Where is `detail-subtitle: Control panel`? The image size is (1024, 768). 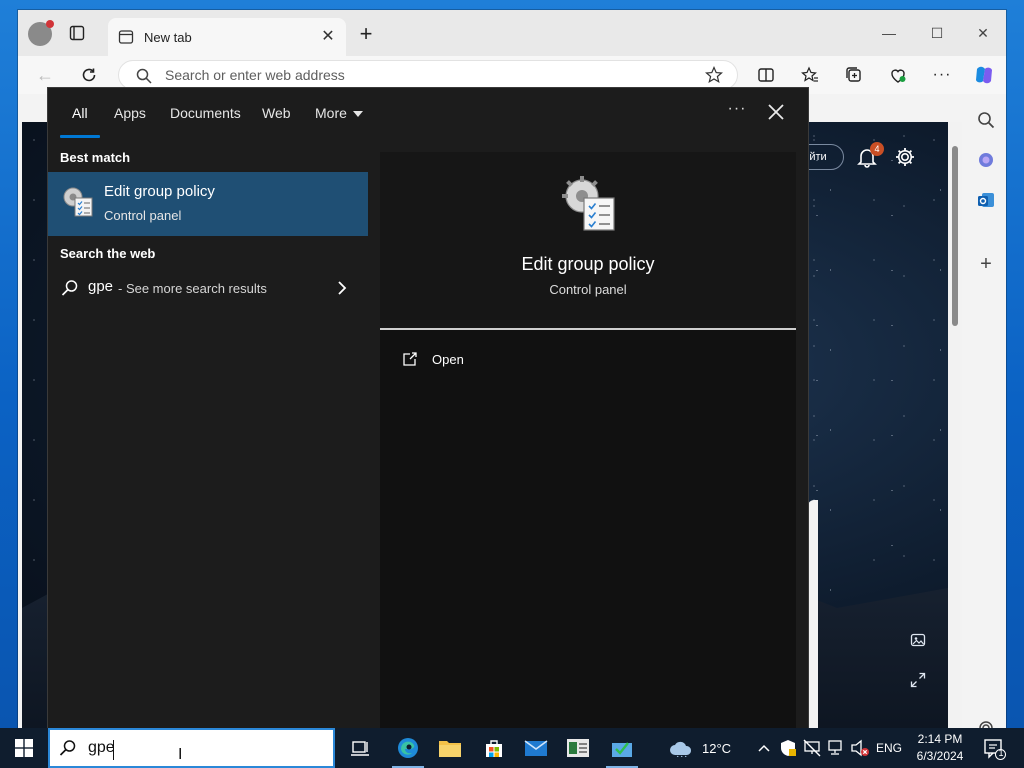 detail-subtitle: Control panel is located at coordinates (588, 289).